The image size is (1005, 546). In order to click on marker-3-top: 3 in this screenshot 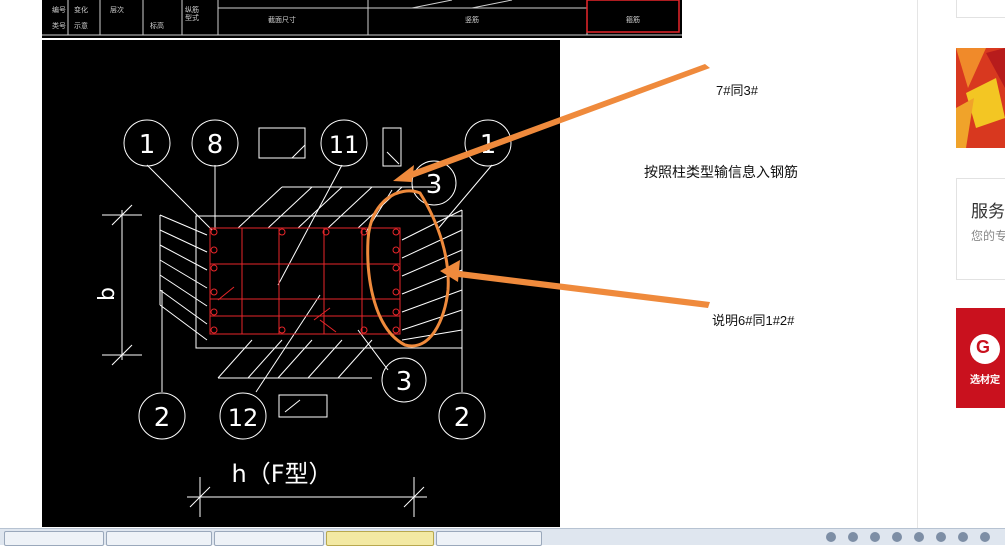, I will do `click(434, 185)`.